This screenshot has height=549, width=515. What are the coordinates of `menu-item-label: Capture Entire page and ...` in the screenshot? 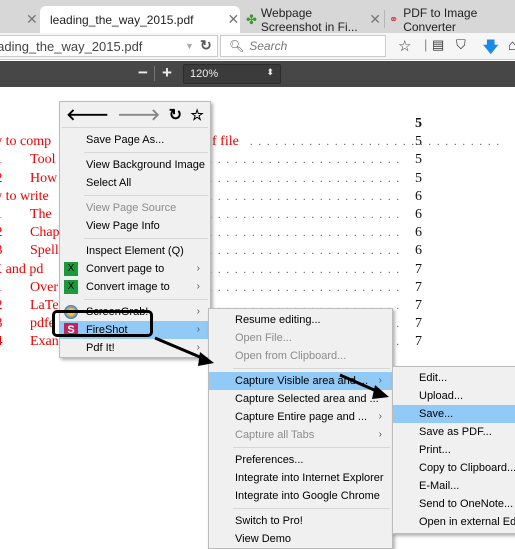 It's located at (301, 417).